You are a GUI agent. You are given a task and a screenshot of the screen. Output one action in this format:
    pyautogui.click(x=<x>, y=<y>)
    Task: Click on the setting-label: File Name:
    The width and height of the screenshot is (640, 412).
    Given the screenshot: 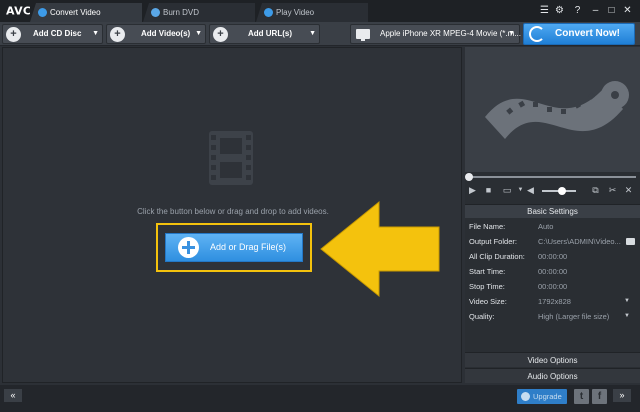 What is the action you would take?
    pyautogui.click(x=487, y=226)
    